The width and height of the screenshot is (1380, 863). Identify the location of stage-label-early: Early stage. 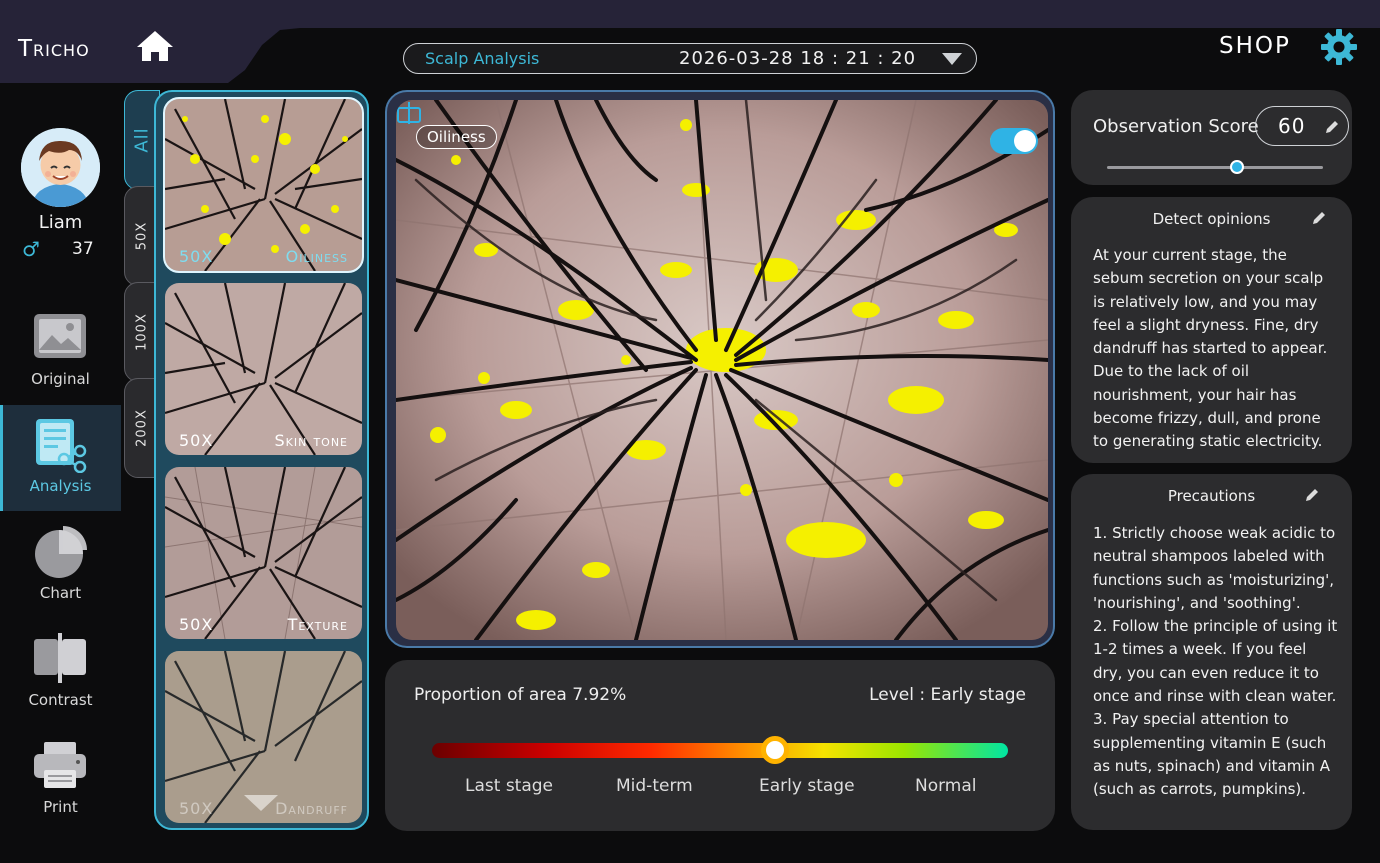
(807, 786).